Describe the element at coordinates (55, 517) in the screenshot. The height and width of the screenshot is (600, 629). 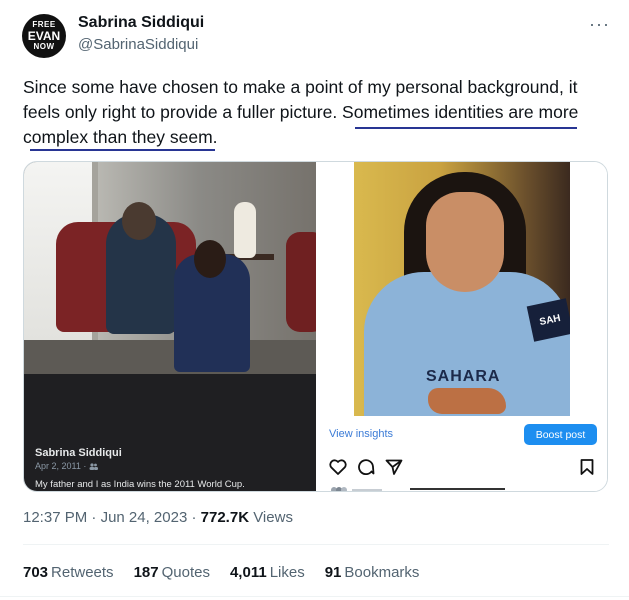
I see `tweet-time: 12:37 PM` at that location.